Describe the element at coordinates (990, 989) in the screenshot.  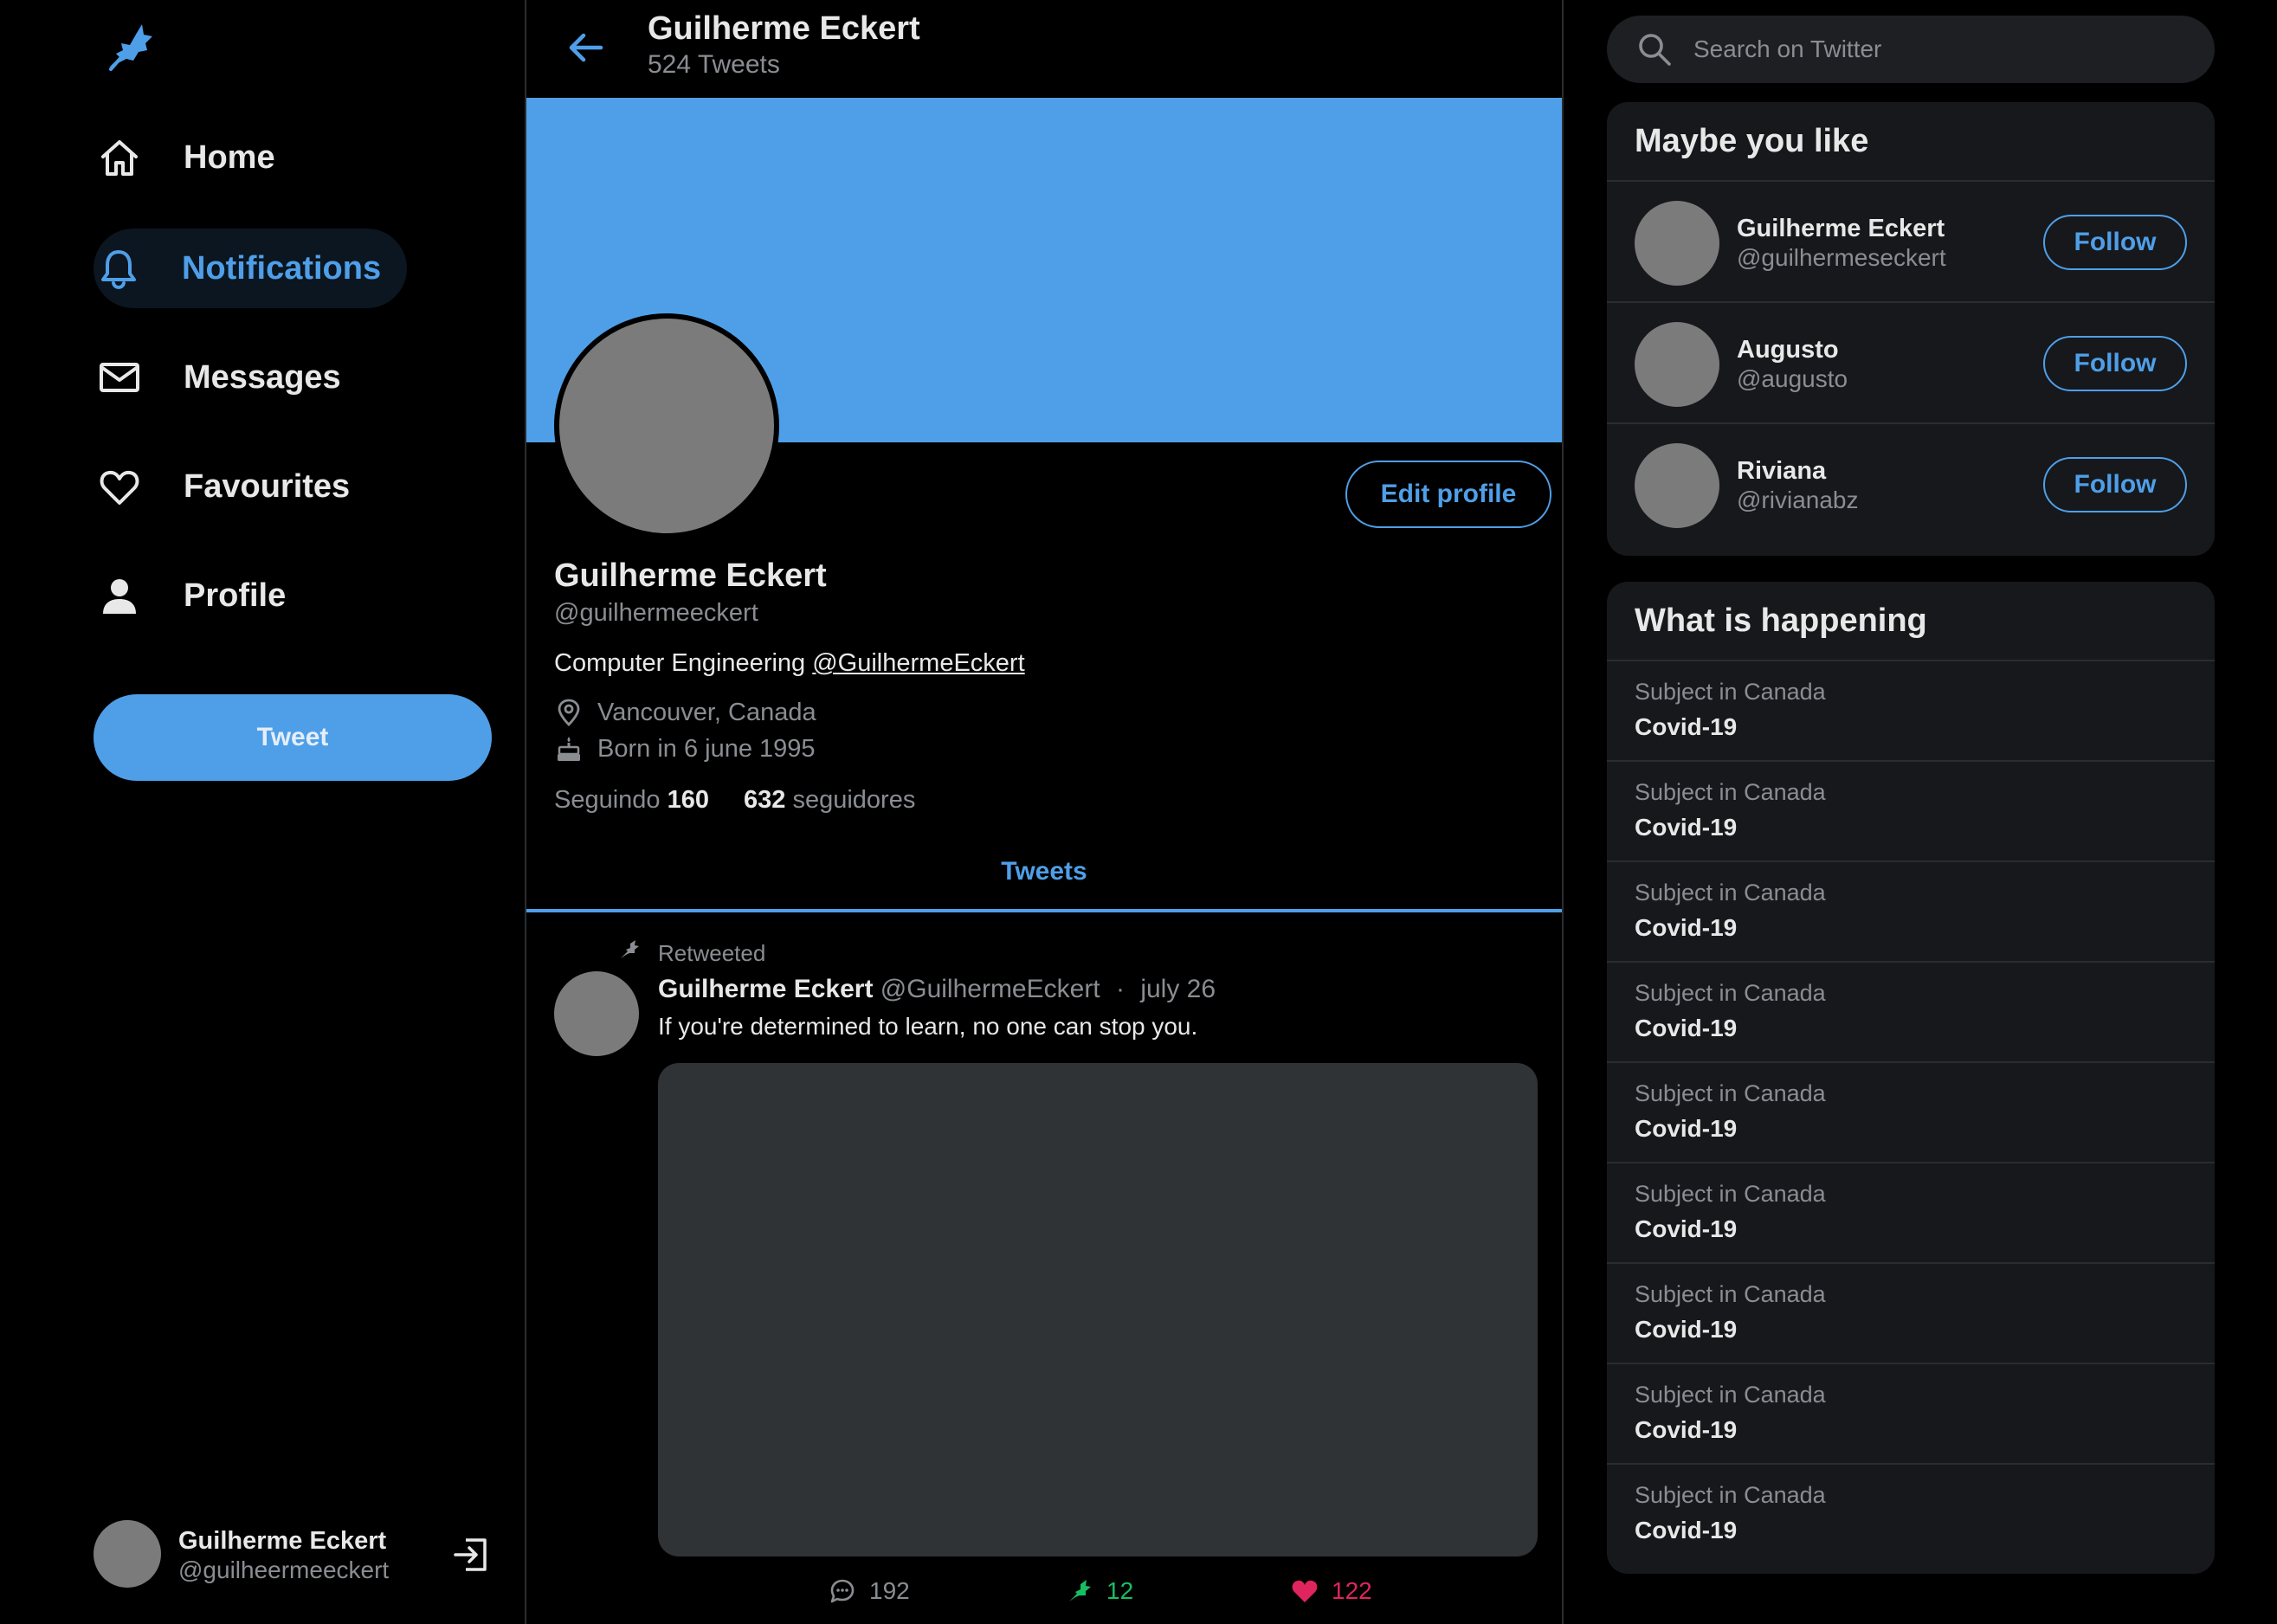
I see `tweet-author-handle: @GuilhermeEckert` at that location.